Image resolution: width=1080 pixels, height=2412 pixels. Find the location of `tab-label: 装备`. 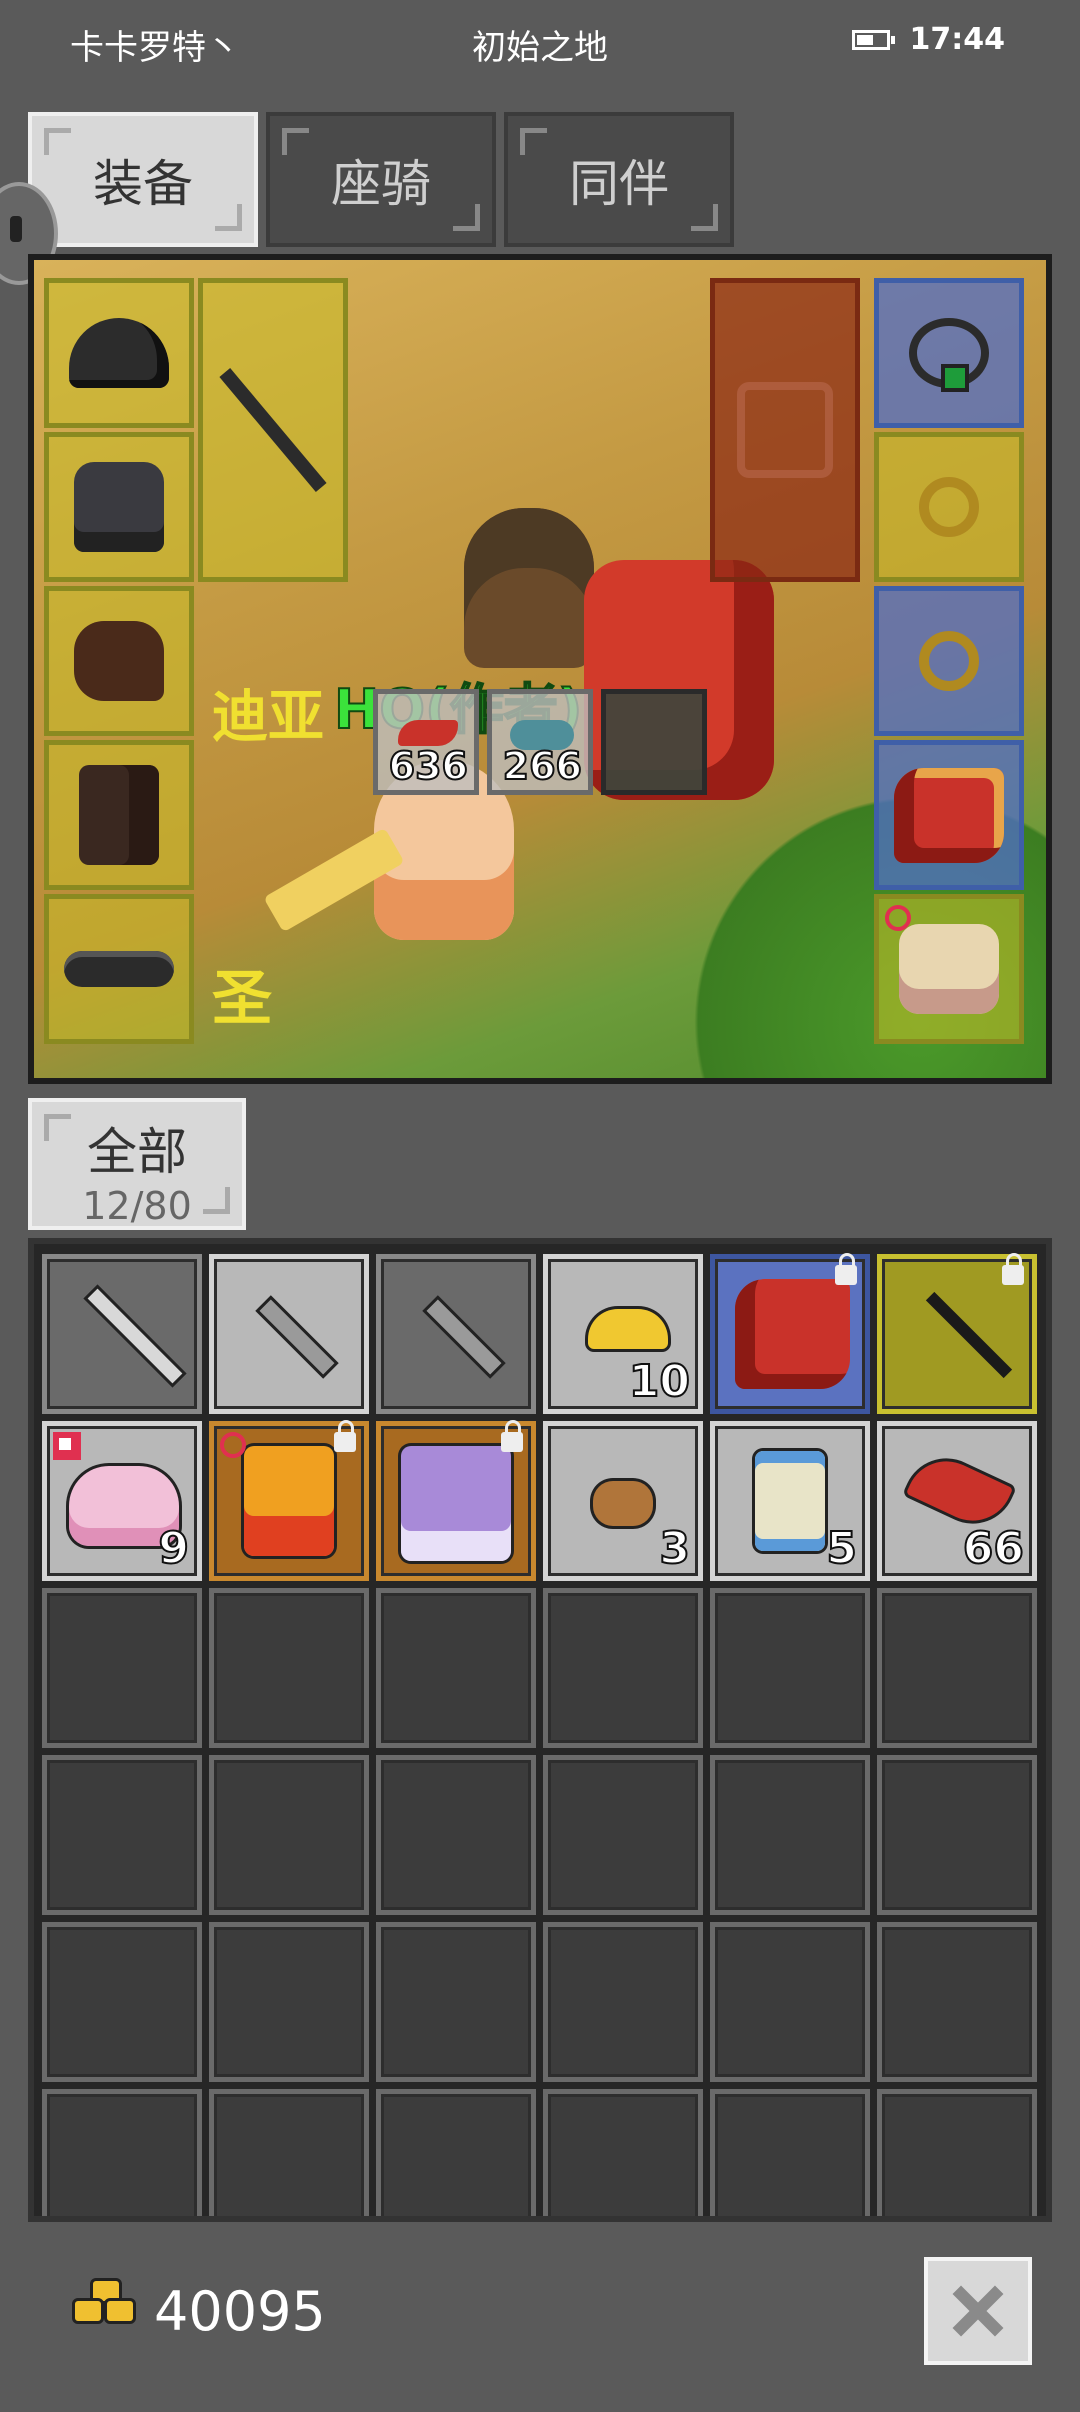

tab-label: 装备 is located at coordinates (143, 183).